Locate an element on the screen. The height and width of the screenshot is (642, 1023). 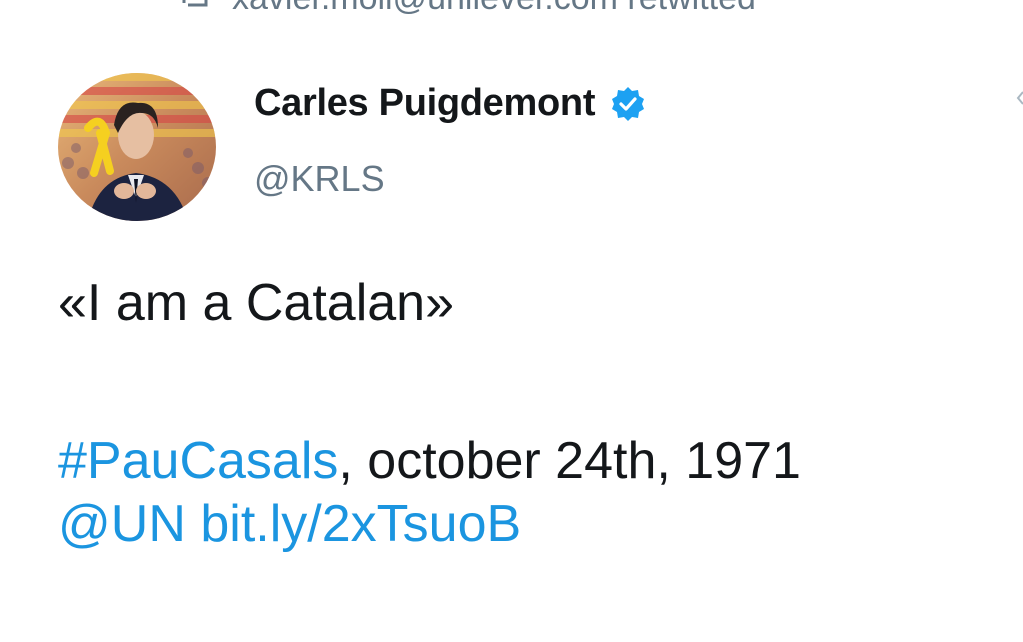
verified-badge-icon is located at coordinates (628, 104).